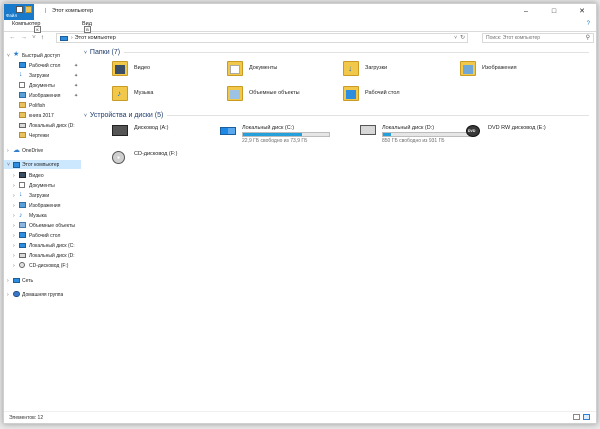 Image resolution: width=600 pixels, height=429 pixels. Describe the element at coordinates (42, 164) in the screenshot. I see `nav-this-pc: ˅ Этот компьютер` at that location.